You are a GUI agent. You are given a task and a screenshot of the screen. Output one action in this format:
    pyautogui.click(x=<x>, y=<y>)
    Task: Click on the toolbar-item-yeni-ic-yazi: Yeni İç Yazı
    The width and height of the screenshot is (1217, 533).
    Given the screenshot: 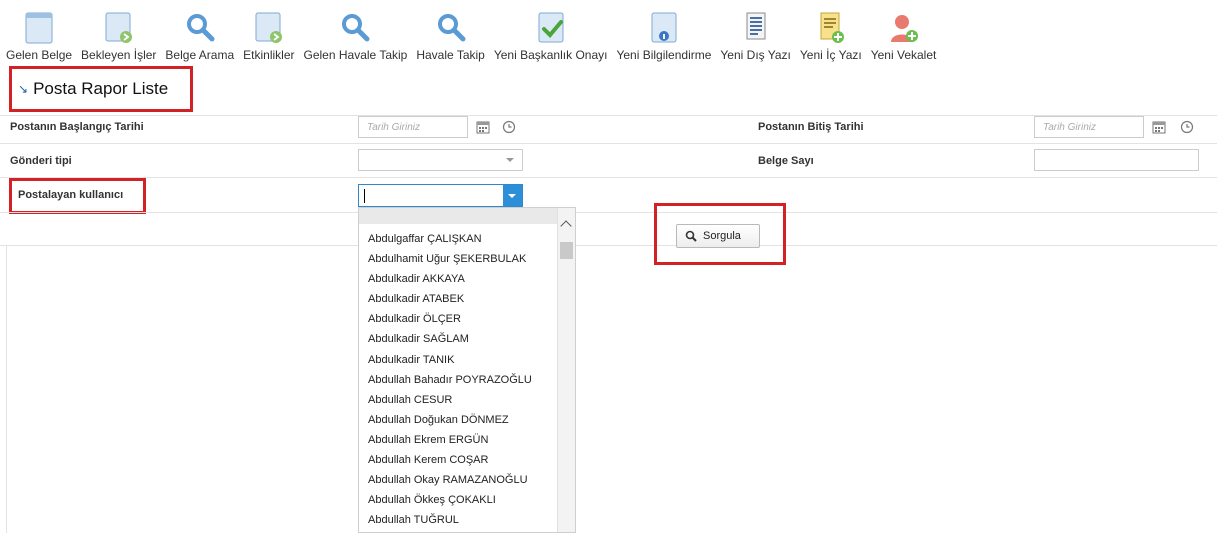 What is the action you would take?
    pyautogui.click(x=831, y=36)
    